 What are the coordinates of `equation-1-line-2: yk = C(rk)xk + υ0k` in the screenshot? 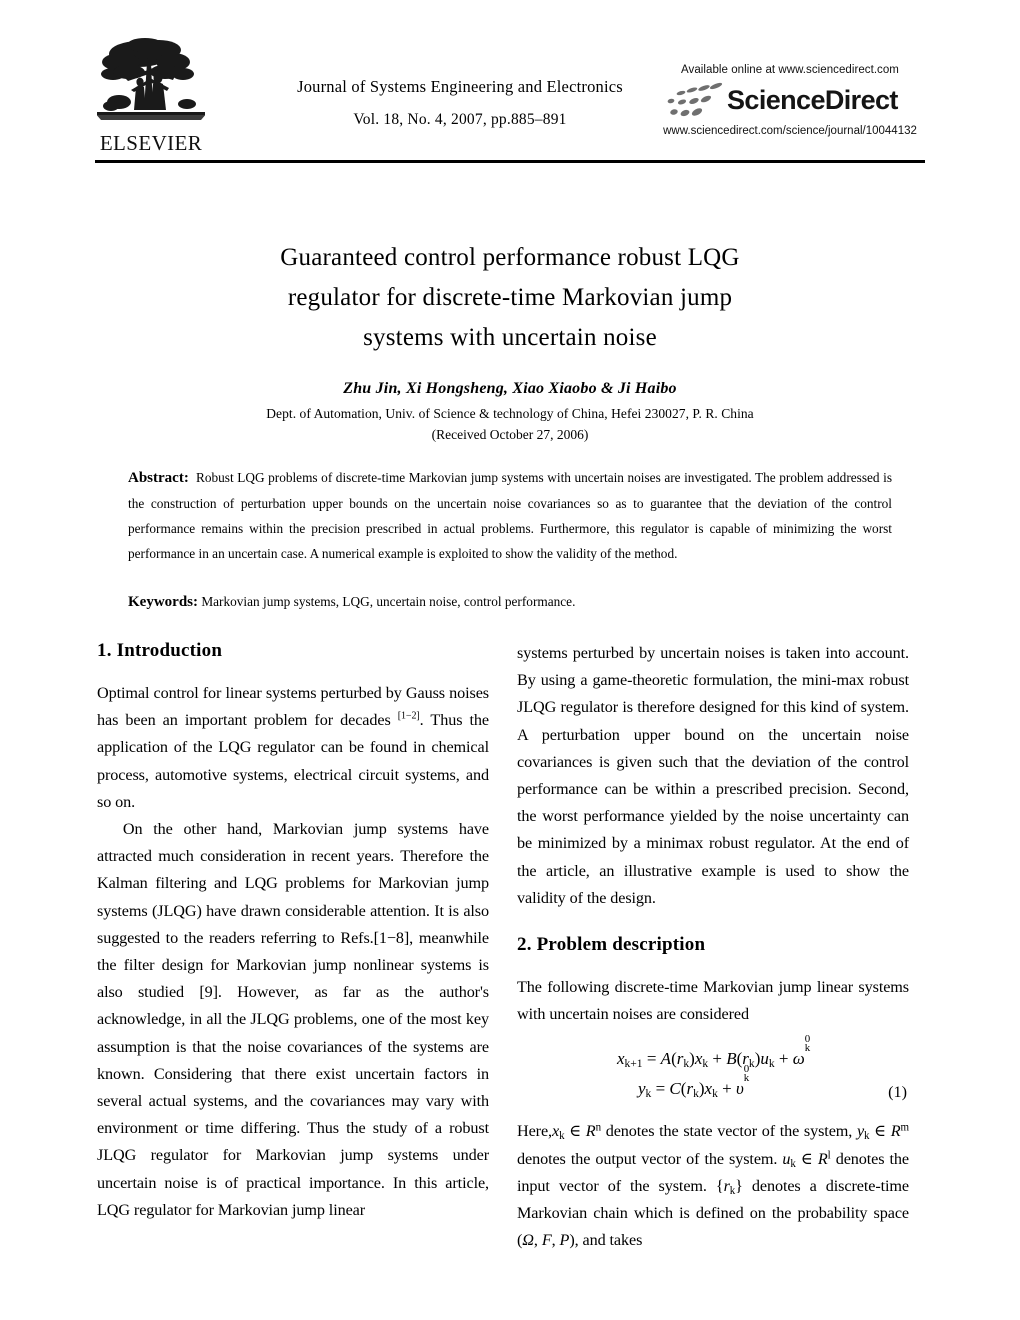 It's located at (694, 1081).